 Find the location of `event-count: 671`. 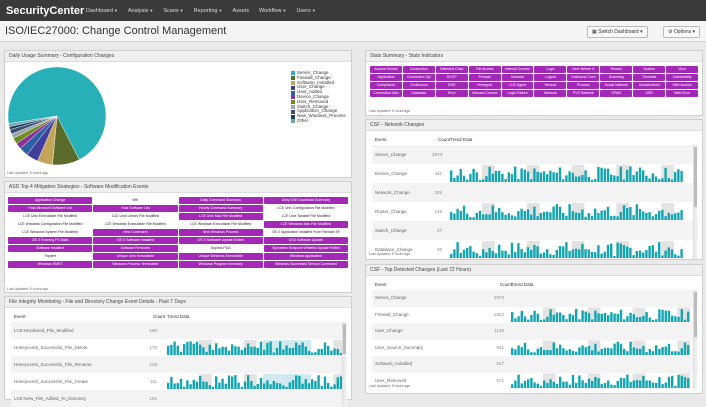

event-count: 671 is located at coordinates (500, 380).